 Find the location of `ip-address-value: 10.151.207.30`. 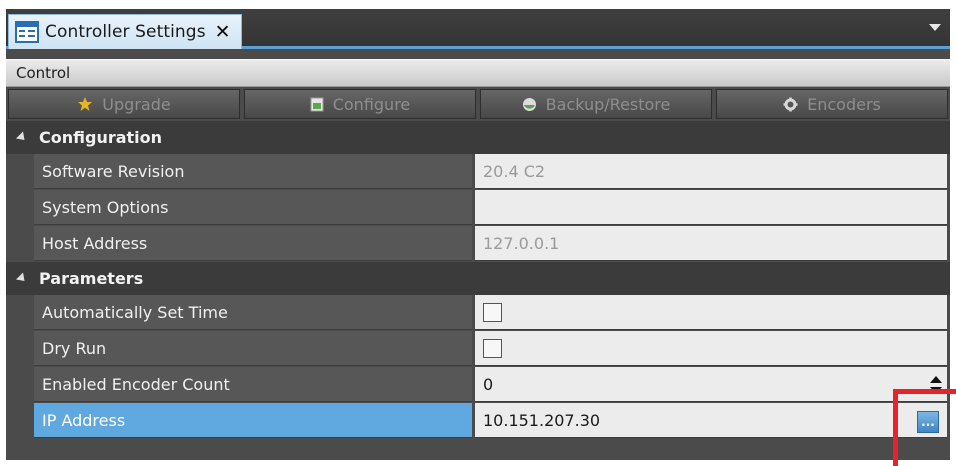

ip-address-value: 10.151.207.30 is located at coordinates (542, 420).